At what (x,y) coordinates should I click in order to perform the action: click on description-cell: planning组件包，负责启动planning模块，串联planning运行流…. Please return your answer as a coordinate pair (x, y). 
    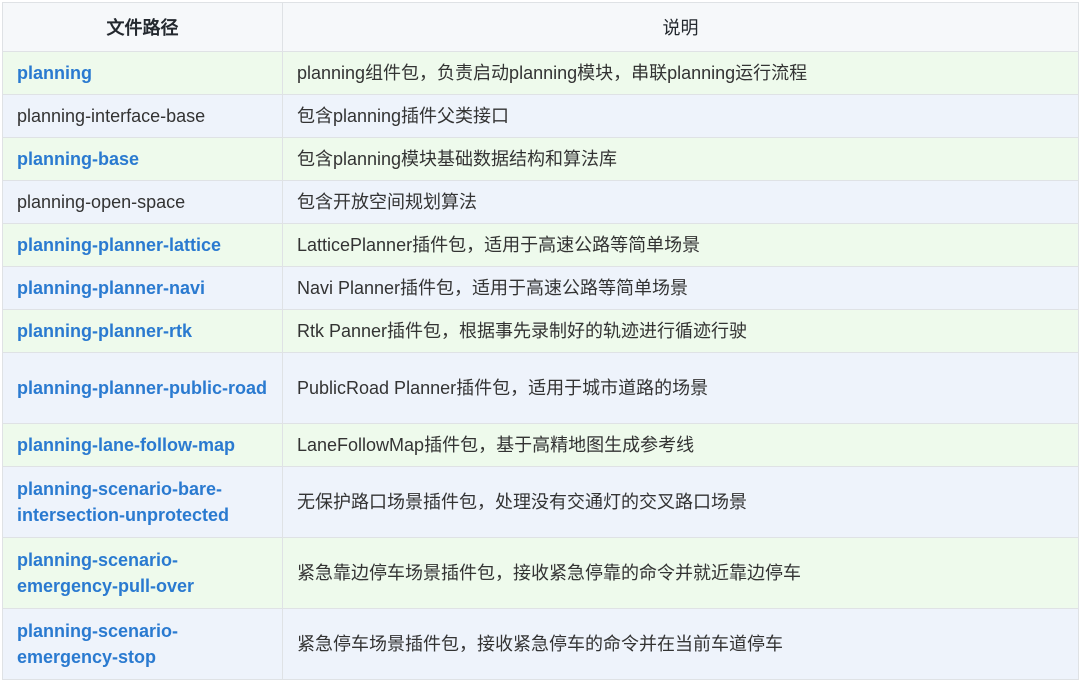
    Looking at the image, I should click on (680, 73).